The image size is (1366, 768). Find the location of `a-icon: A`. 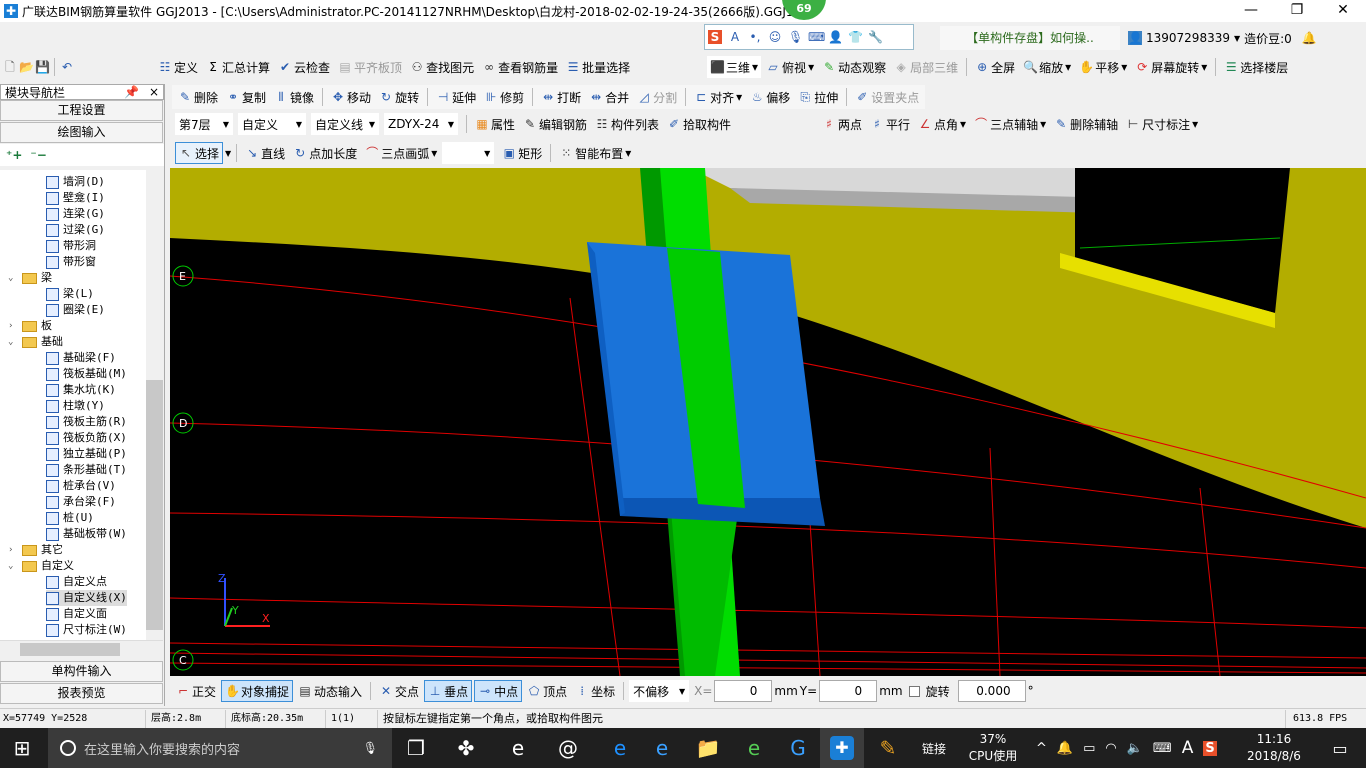

a-icon: A is located at coordinates (735, 37).